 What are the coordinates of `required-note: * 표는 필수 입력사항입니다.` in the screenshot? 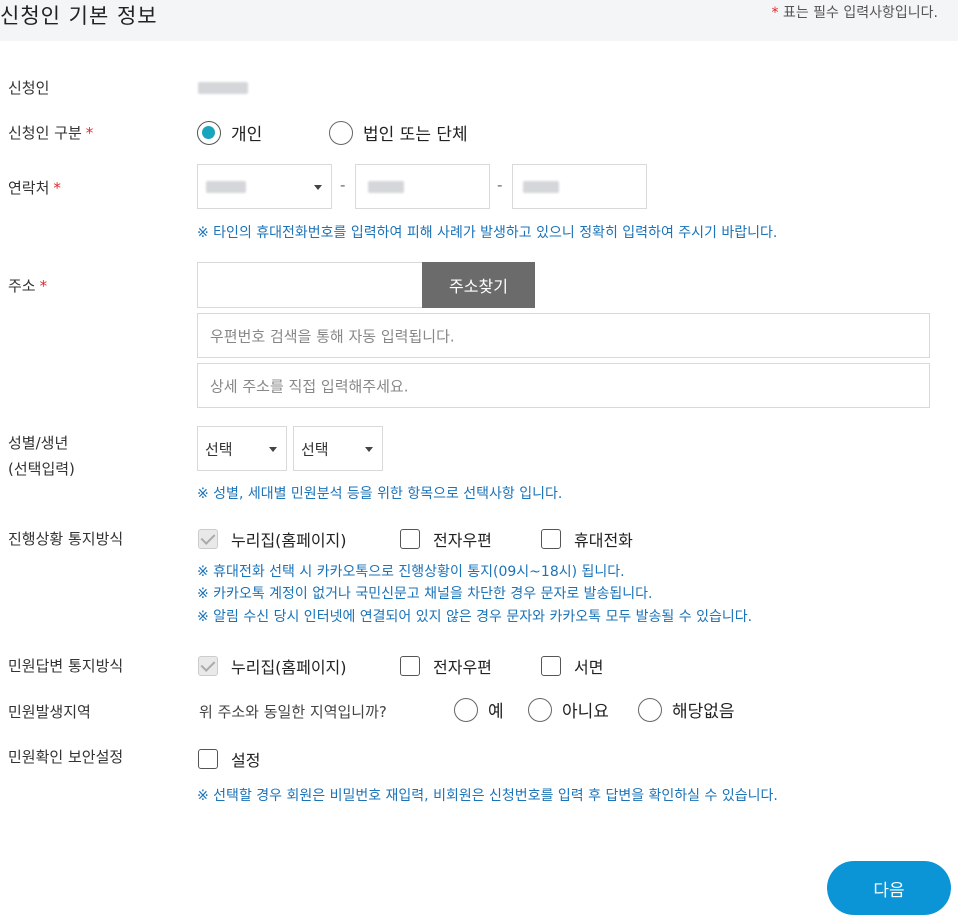 It's located at (855, 12).